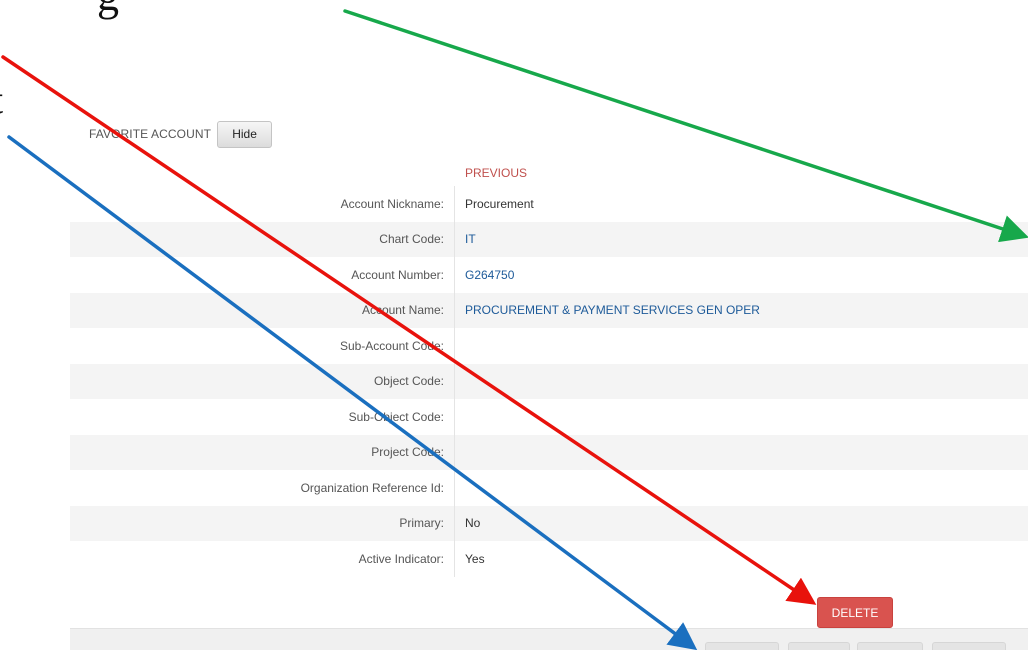 Image resolution: width=1028 pixels, height=650 pixels. Describe the element at coordinates (108, 10) in the screenshot. I see `partial-heading-text: g` at that location.